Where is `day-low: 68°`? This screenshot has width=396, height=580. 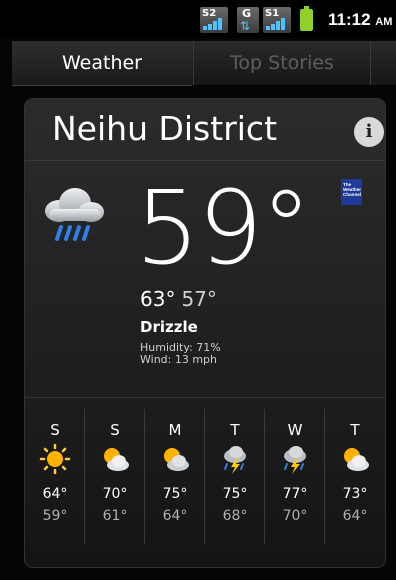
day-low: 68° is located at coordinates (235, 516).